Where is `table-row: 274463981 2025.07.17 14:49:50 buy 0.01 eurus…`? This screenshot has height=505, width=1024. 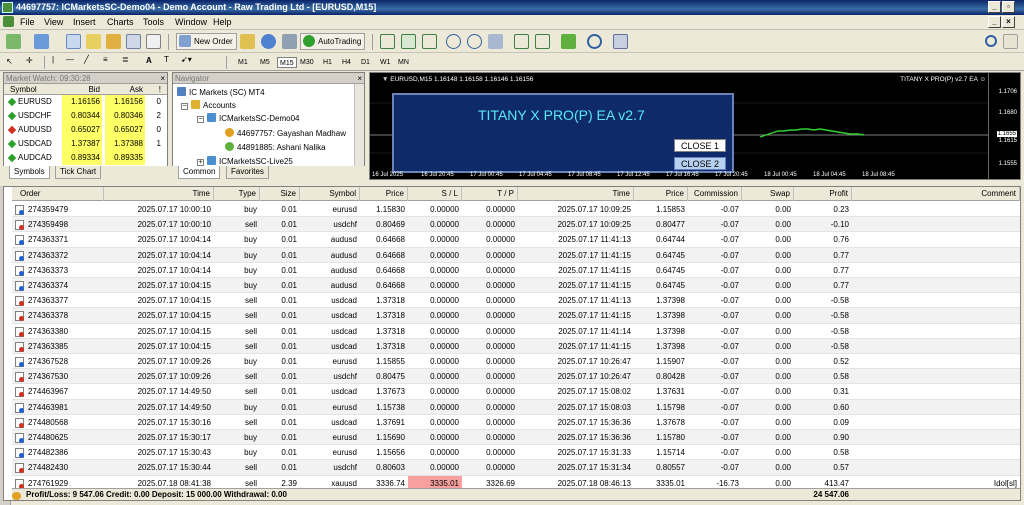 table-row: 274463981 2025.07.17 14:49:50 buy 0.01 eurus… is located at coordinates (516, 407).